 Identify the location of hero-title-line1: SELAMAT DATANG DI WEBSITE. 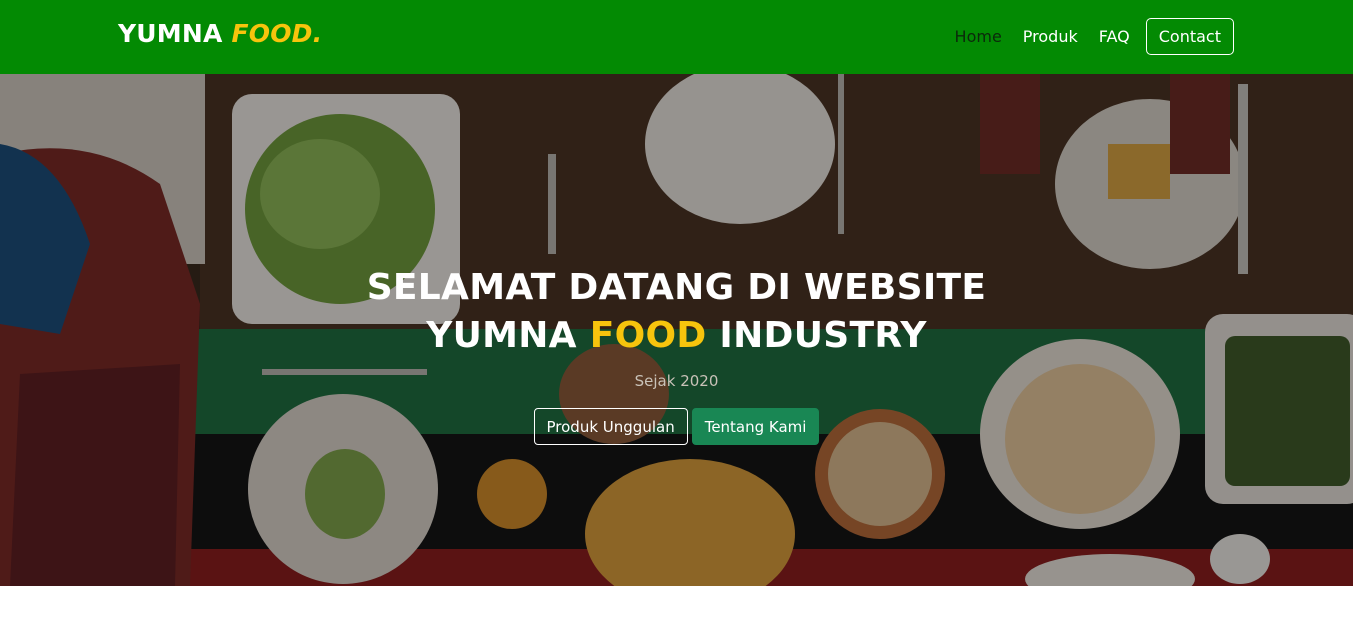
(676, 287).